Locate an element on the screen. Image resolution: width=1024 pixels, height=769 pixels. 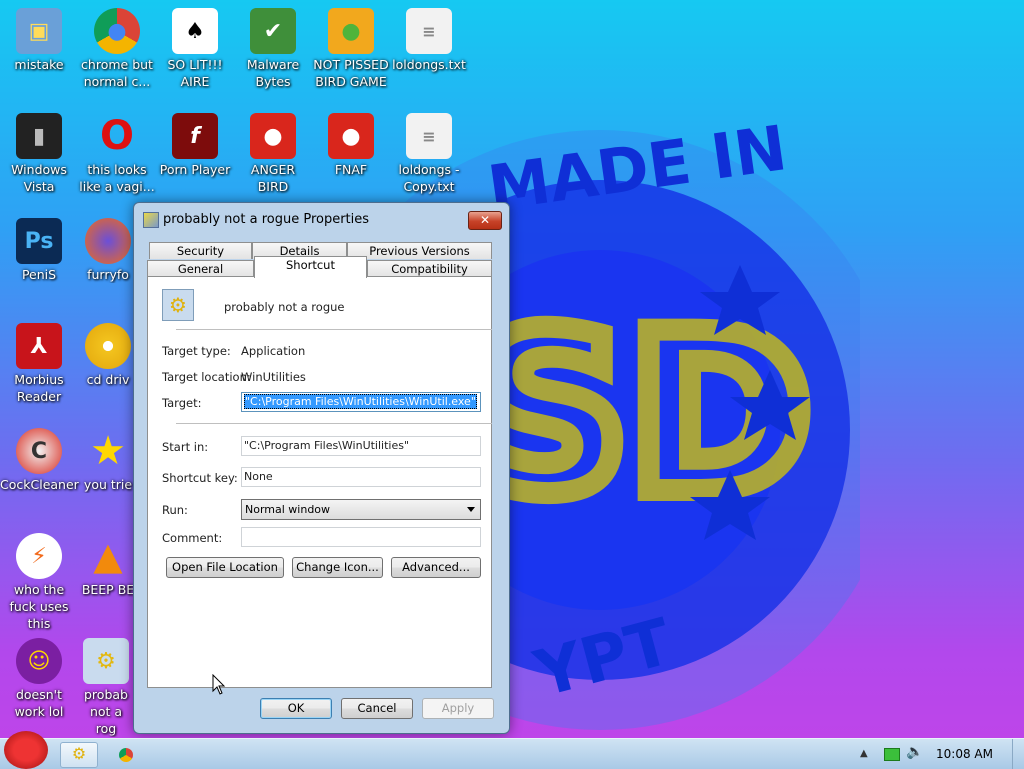
desktop-icon-windows-vista: ▮ Windows Vista is located at coordinates (39, 154).